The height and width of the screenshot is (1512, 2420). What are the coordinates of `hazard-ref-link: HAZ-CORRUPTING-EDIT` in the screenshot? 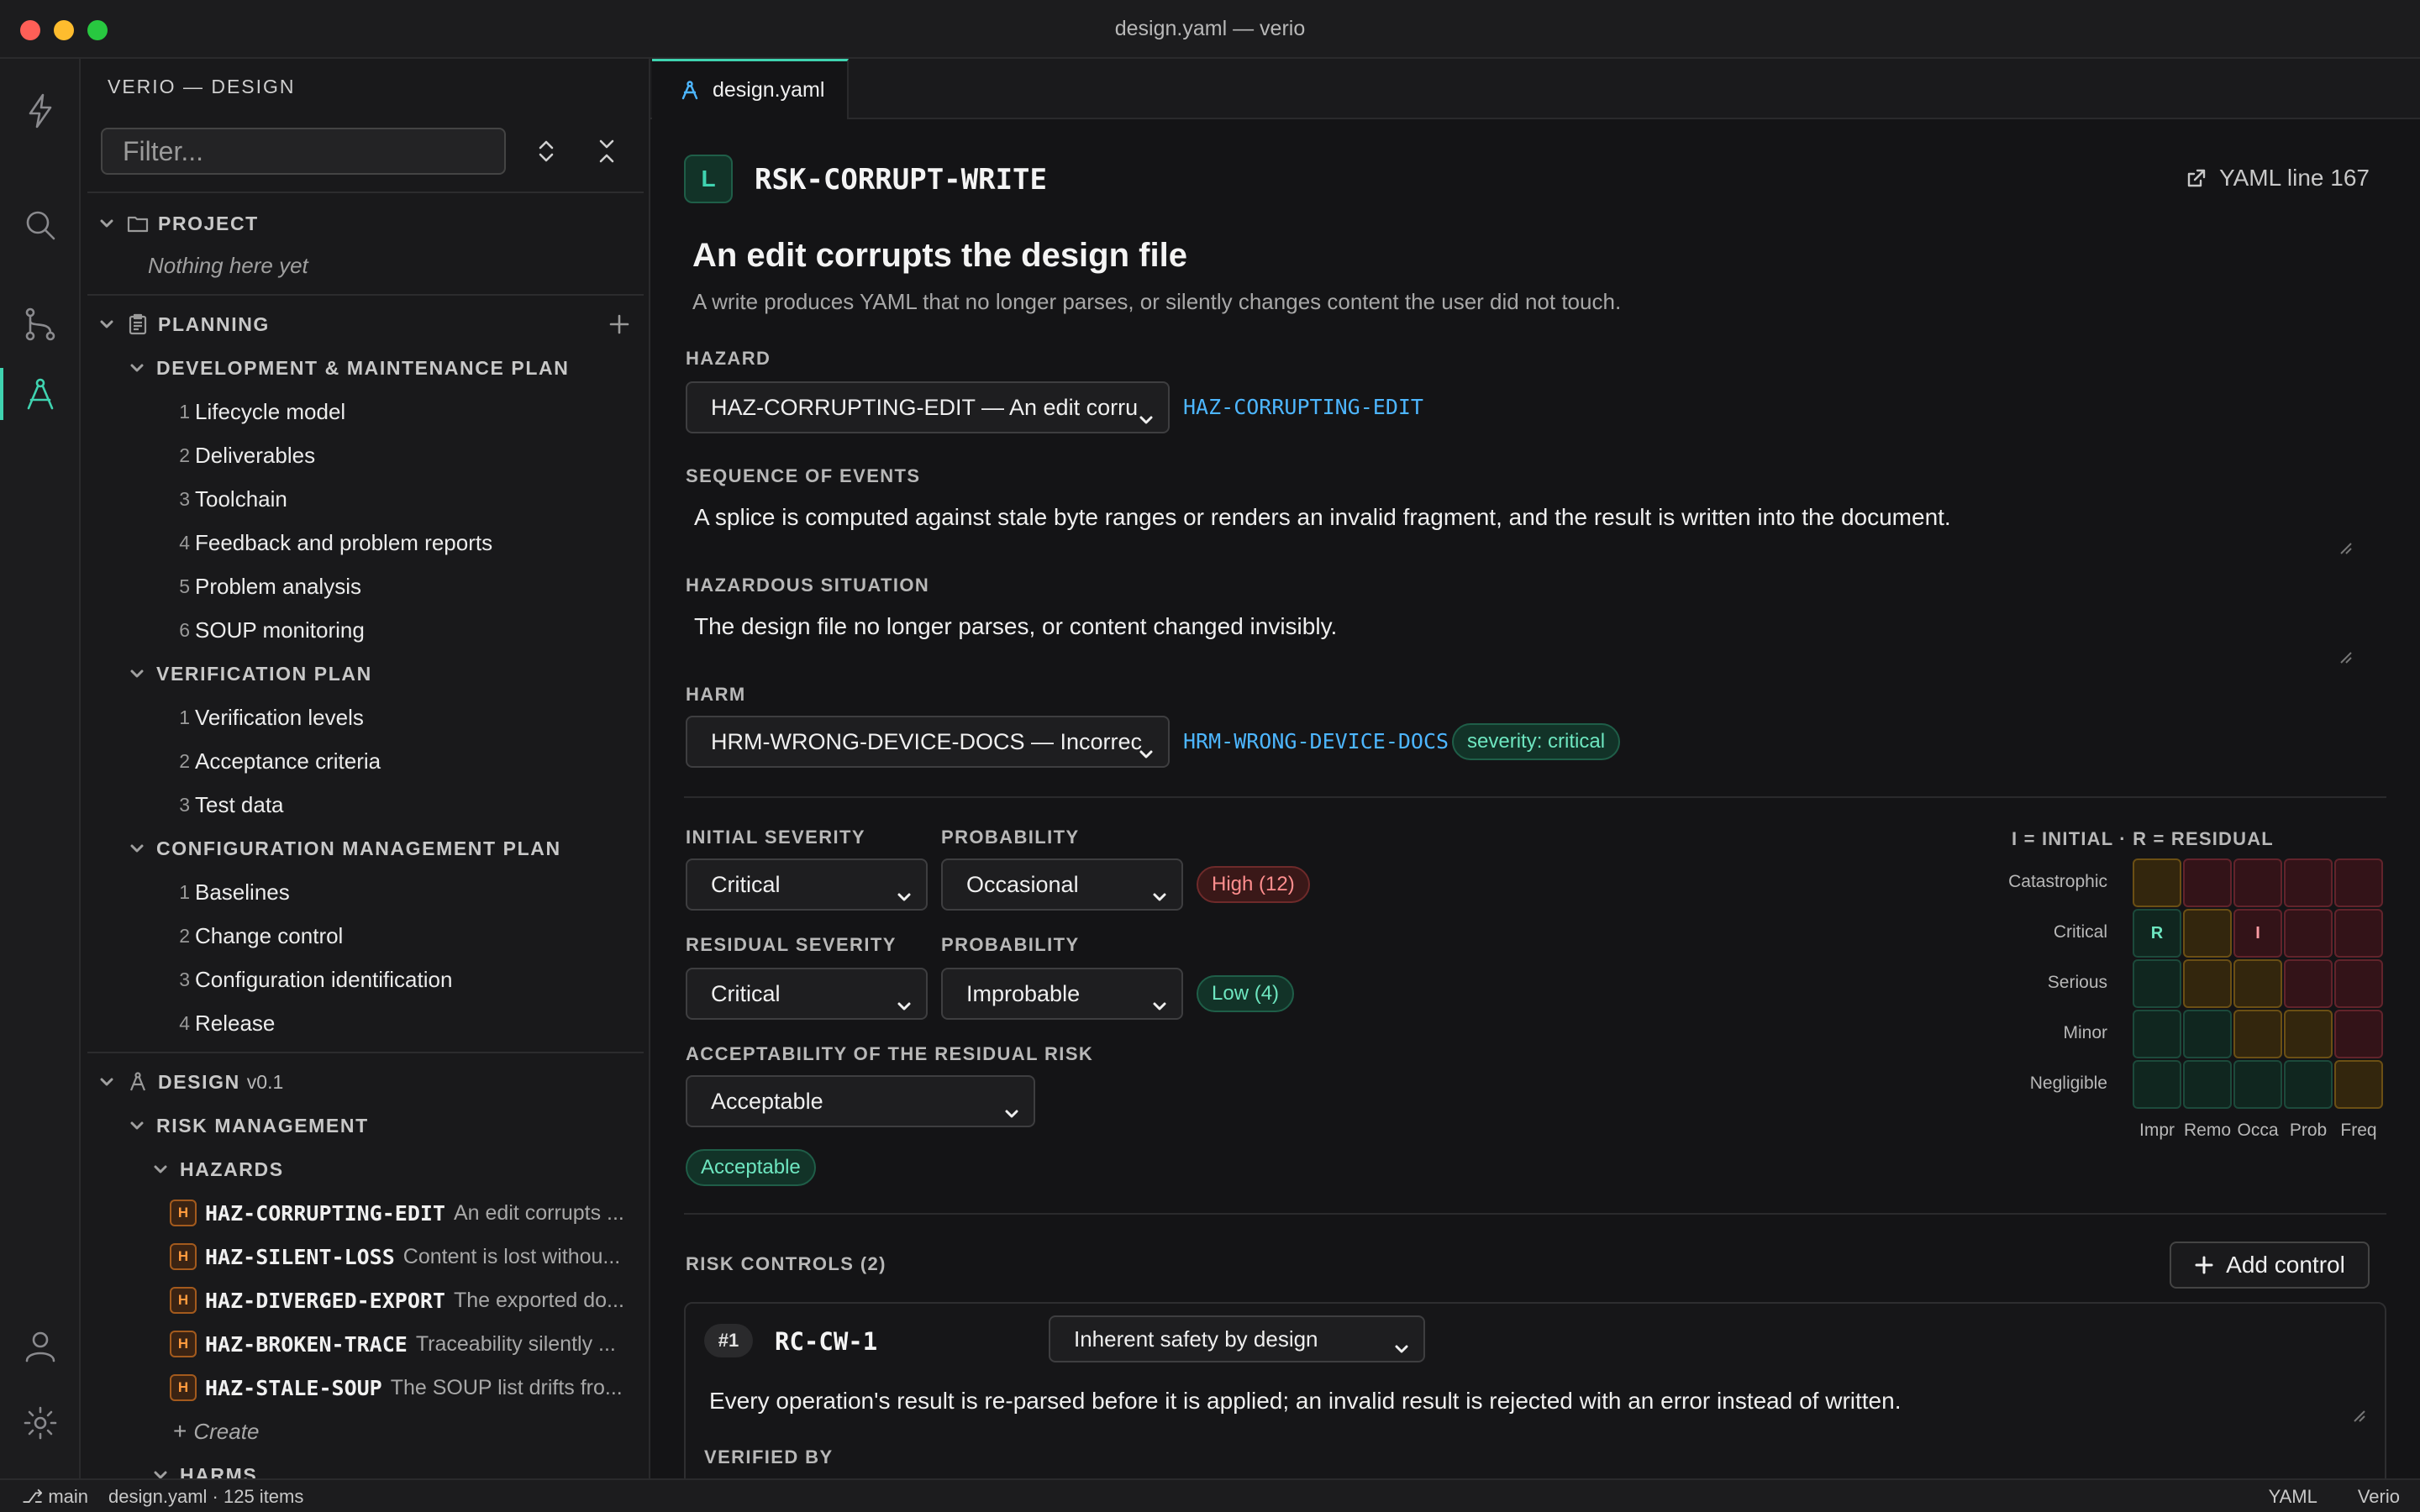 It's located at (1303, 407).